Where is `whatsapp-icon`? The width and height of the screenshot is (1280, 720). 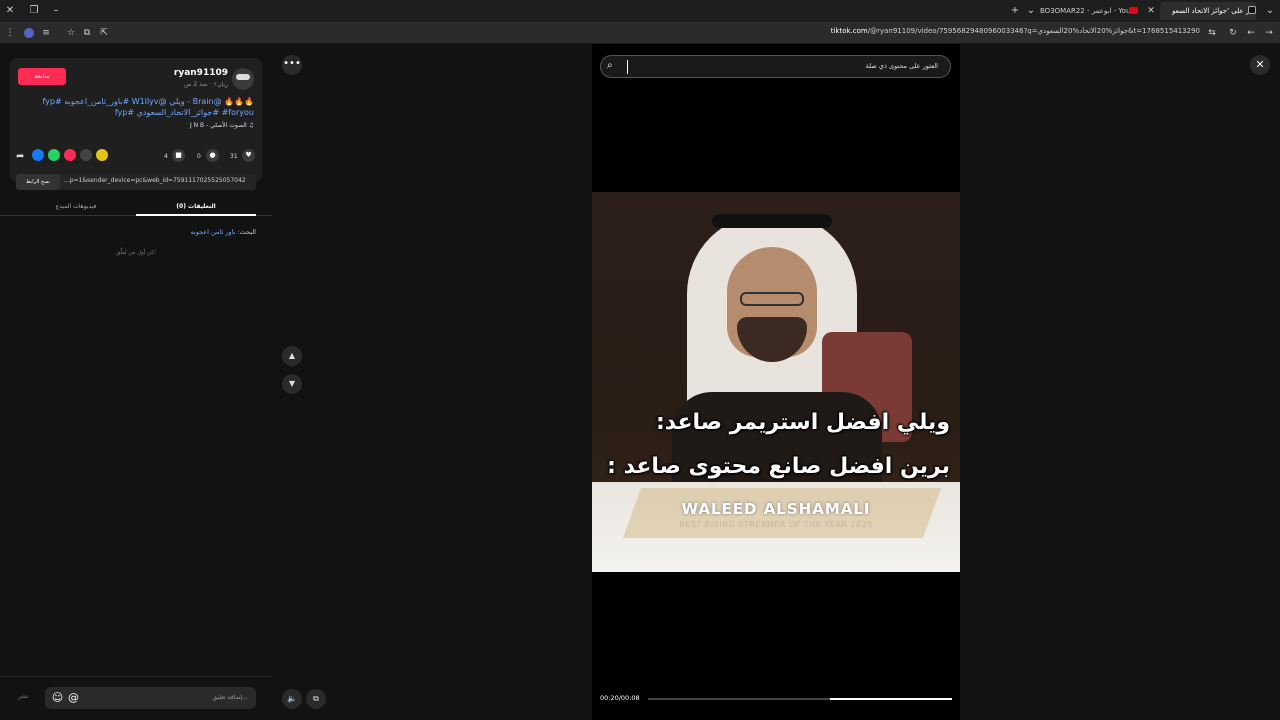
whatsapp-icon is located at coordinates (54, 155).